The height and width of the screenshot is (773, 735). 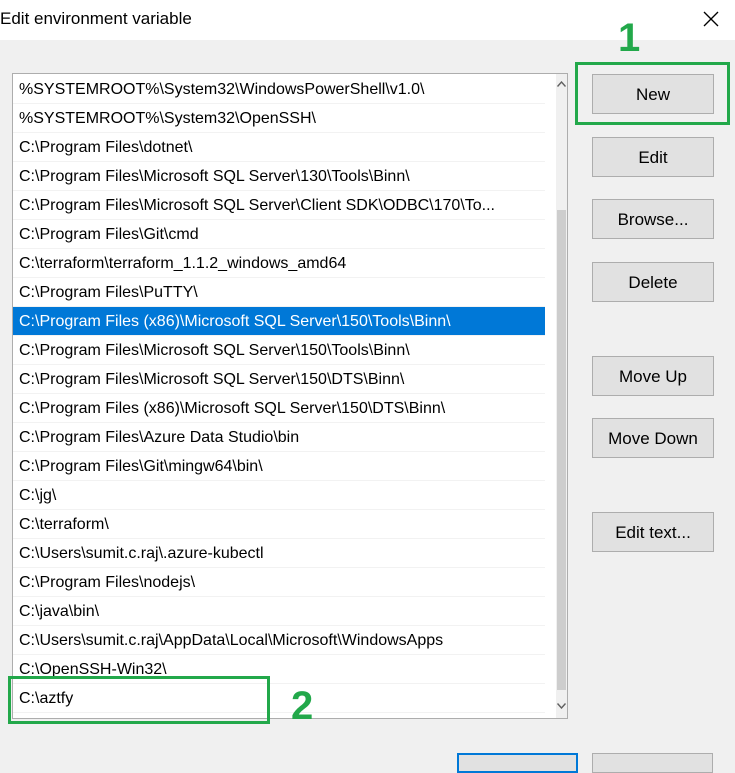 I want to click on vertical-scrollbar, so click(x=561, y=396).